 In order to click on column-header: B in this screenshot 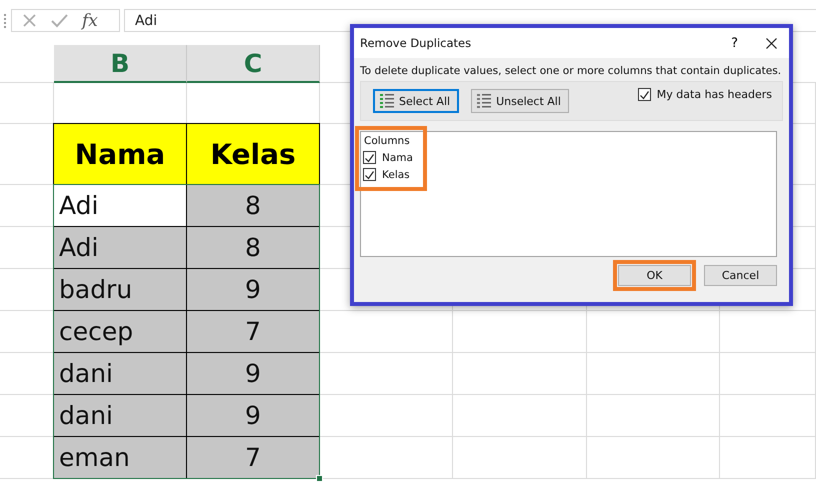, I will do `click(120, 64)`.